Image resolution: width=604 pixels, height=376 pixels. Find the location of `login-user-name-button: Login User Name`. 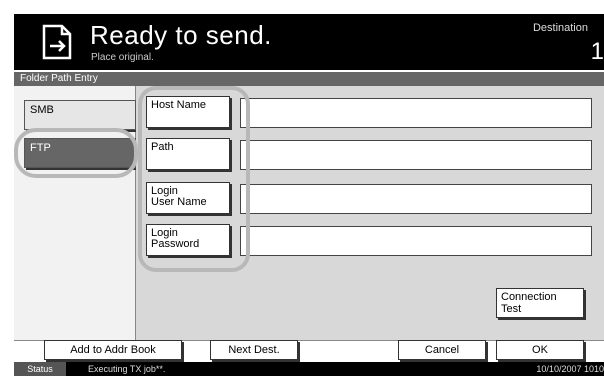

login-user-name-button: Login User Name is located at coordinates (188, 198).